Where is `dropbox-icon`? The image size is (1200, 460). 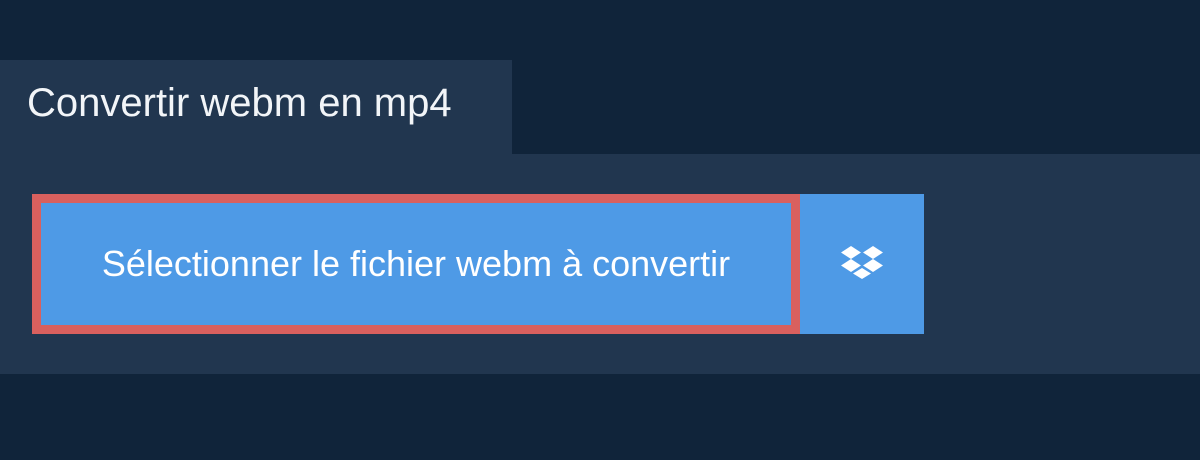 dropbox-icon is located at coordinates (862, 262).